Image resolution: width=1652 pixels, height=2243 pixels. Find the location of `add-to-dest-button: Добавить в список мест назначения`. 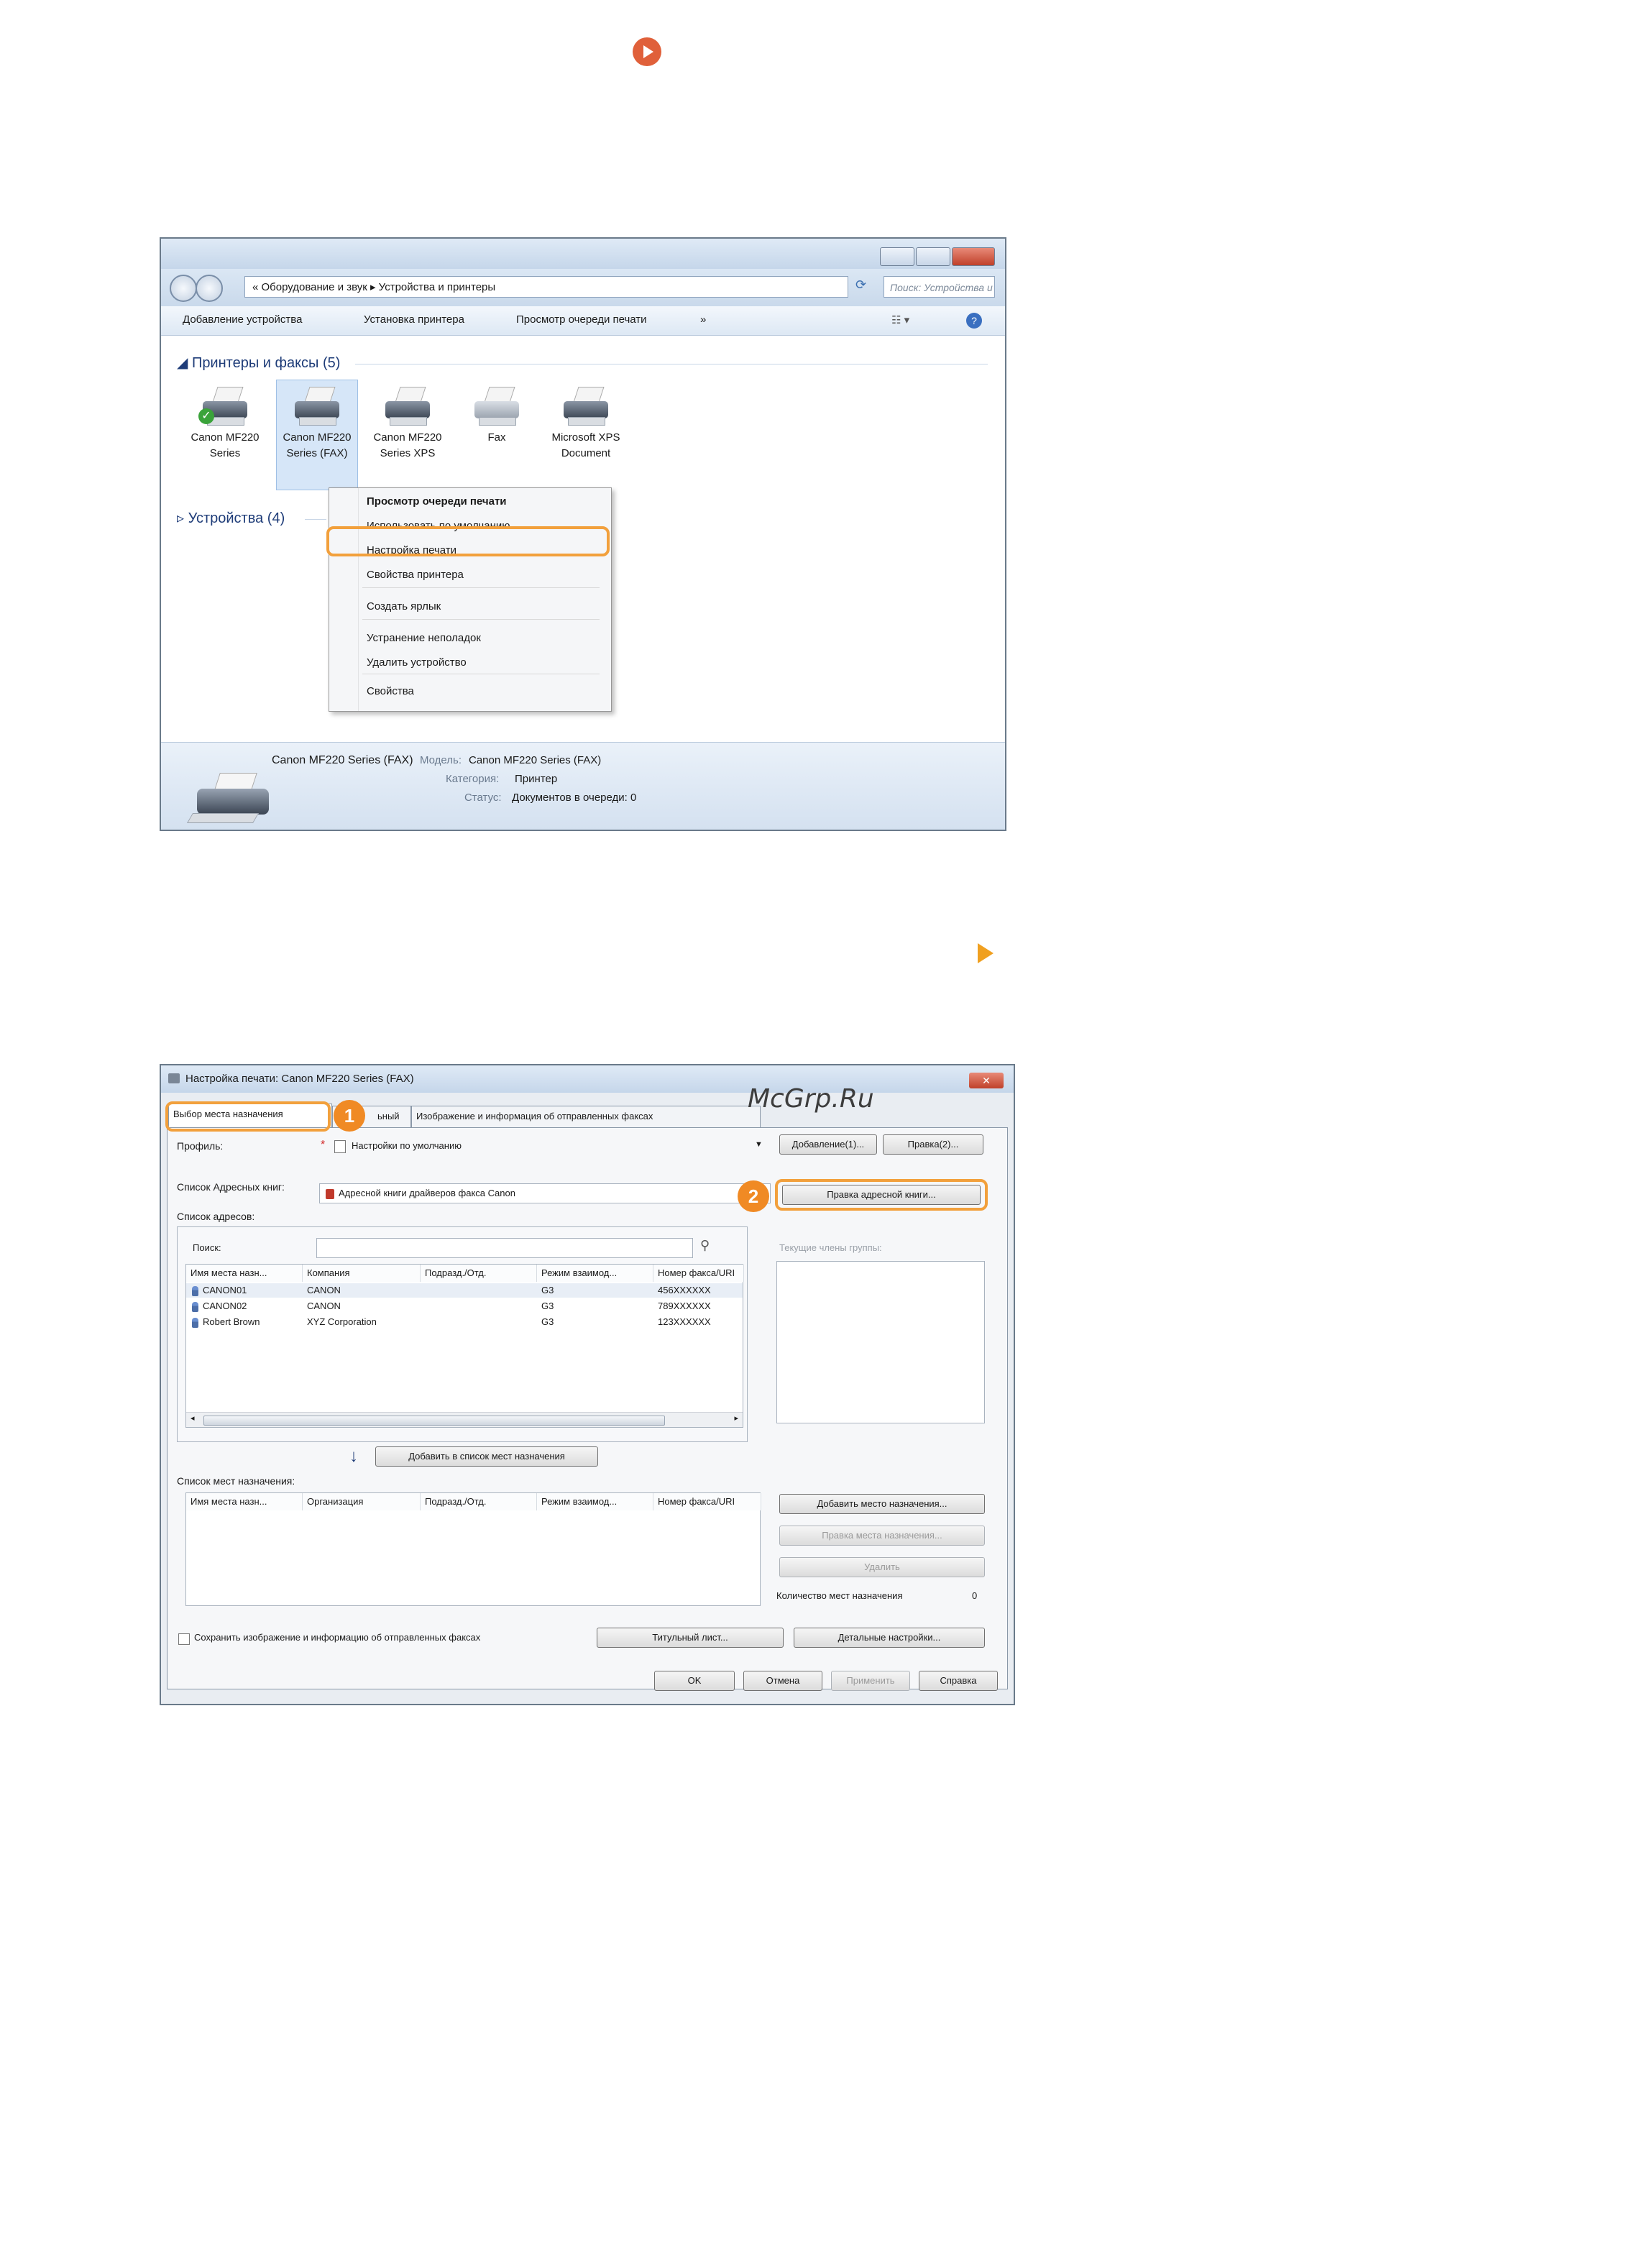

add-to-dest-button: Добавить в список мест назначения is located at coordinates (486, 1456).